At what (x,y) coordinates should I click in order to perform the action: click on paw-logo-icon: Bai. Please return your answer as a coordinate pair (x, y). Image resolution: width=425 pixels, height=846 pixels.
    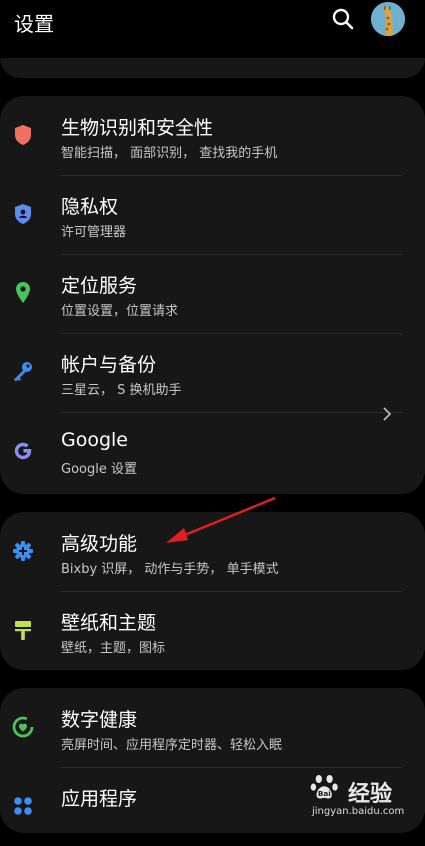
    Looking at the image, I should click on (324, 786).